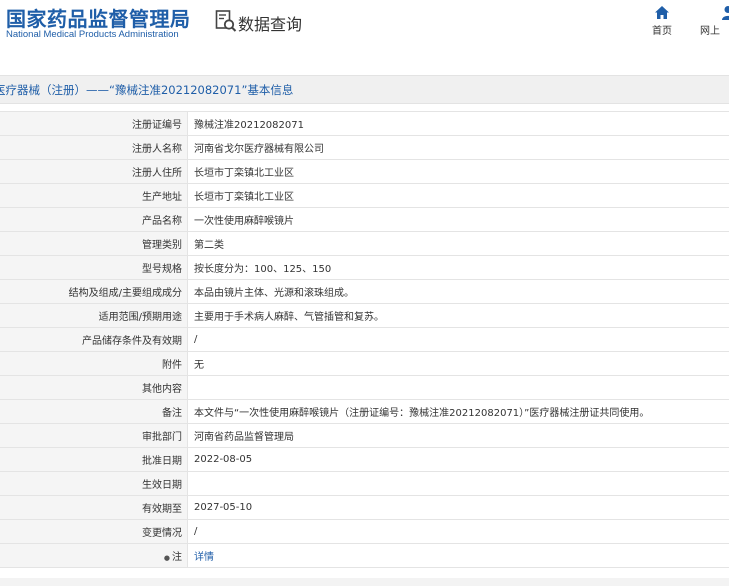 The height and width of the screenshot is (586, 729). Describe the element at coordinates (94, 291) in the screenshot. I see `field-label: 结构及组成/主要组成成分` at that location.